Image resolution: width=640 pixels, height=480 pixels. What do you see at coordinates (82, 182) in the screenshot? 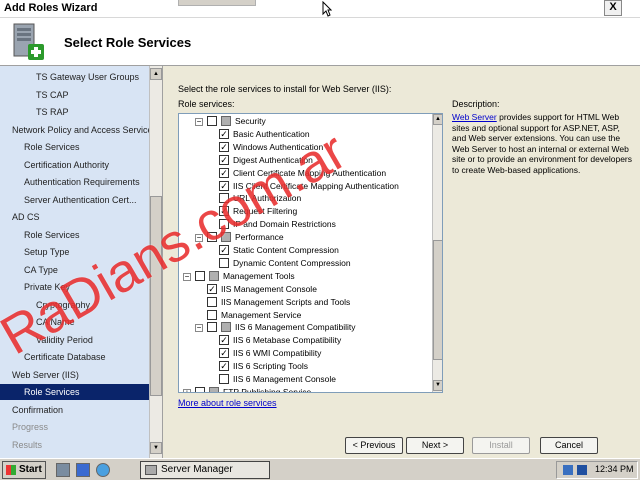
I see `sidebar-item: Authentication Requirements` at bounding box center [82, 182].